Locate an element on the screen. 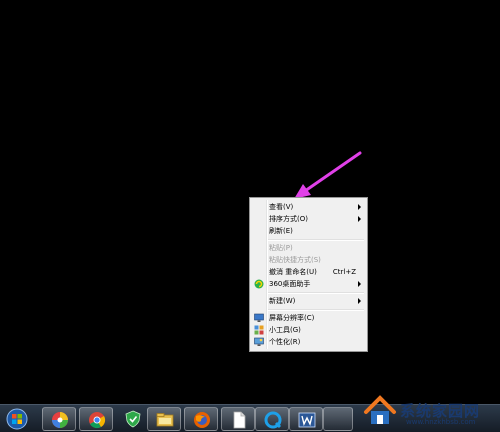 Image resolution: width=500 pixels, height=432 pixels. menu-item-sort-by: 排序方式(O) is located at coordinates (308, 219).